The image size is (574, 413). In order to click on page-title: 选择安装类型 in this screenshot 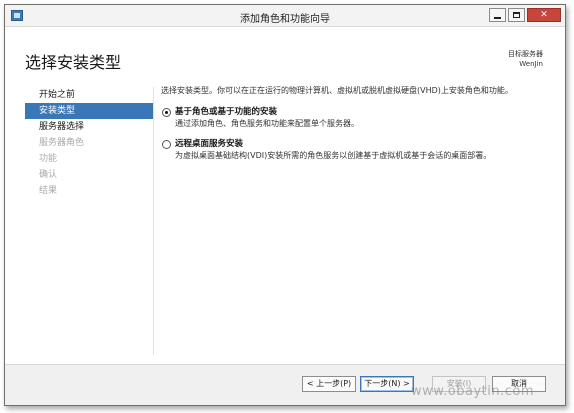, I will do `click(73, 62)`.